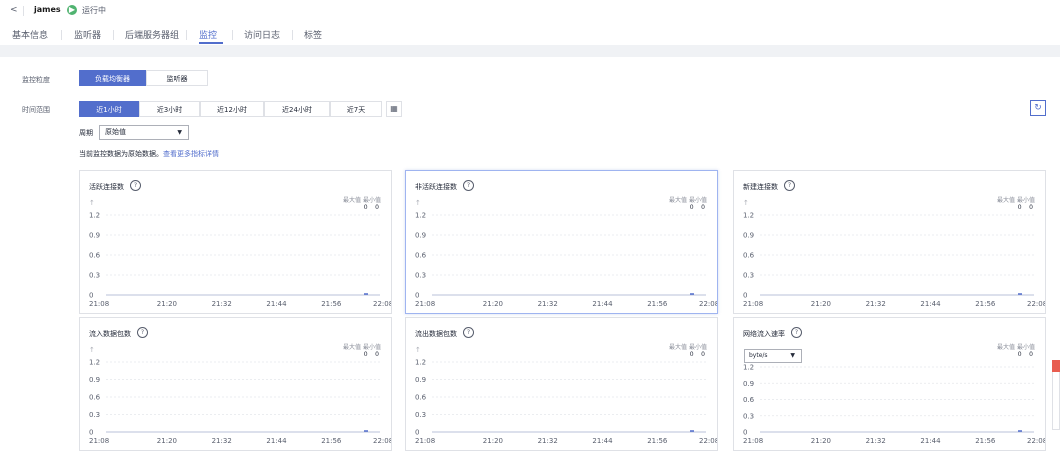  I want to click on chart-title: 流出数据包数, so click(436, 334).